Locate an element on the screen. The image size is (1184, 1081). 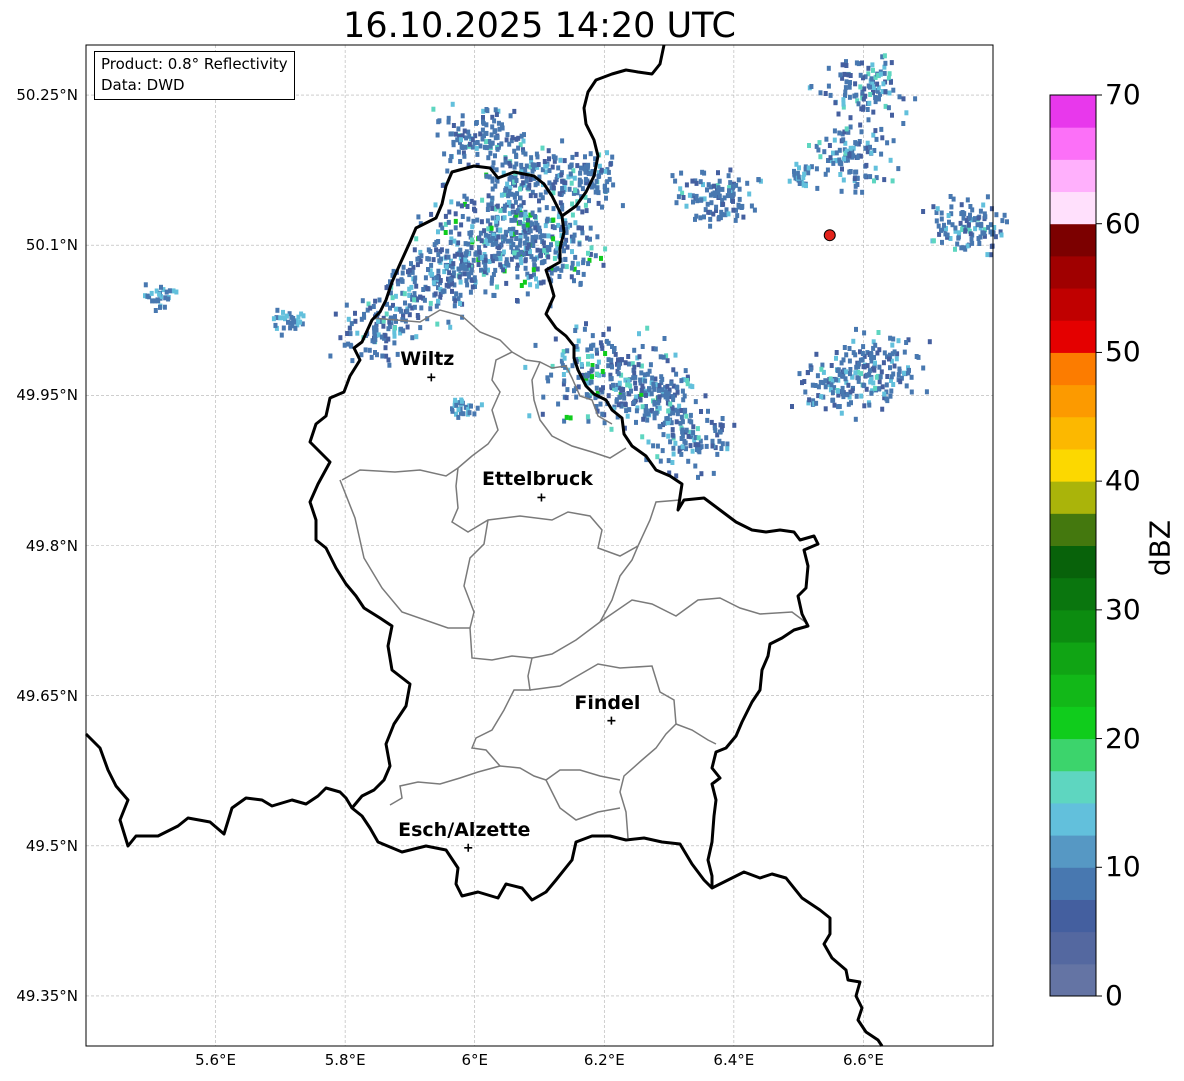
city-label: Findel is located at coordinates (607, 702).